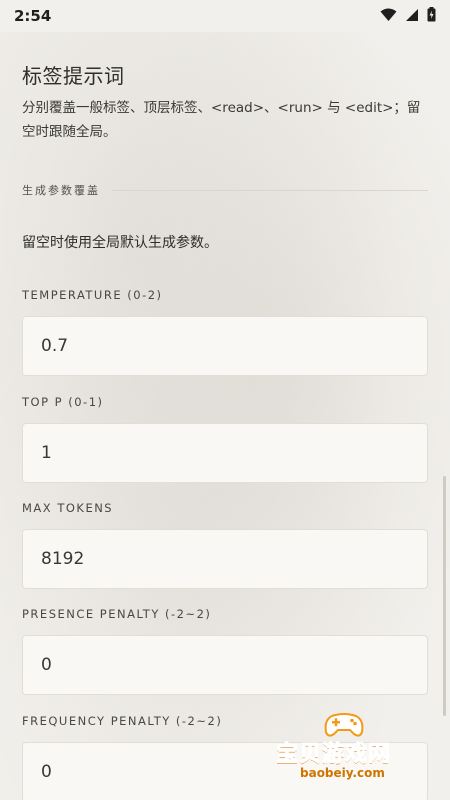  I want to click on status-bar: 2:54, so click(225, 16).